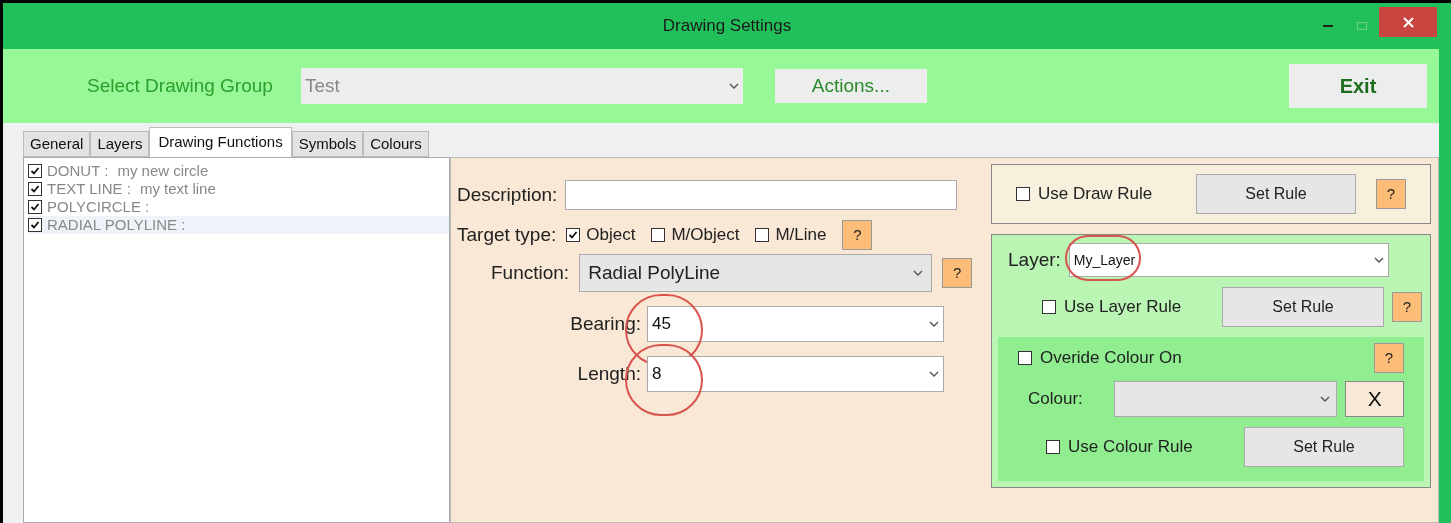 The image size is (1451, 523). I want to click on group-label: Select Drawing Group, so click(180, 85).